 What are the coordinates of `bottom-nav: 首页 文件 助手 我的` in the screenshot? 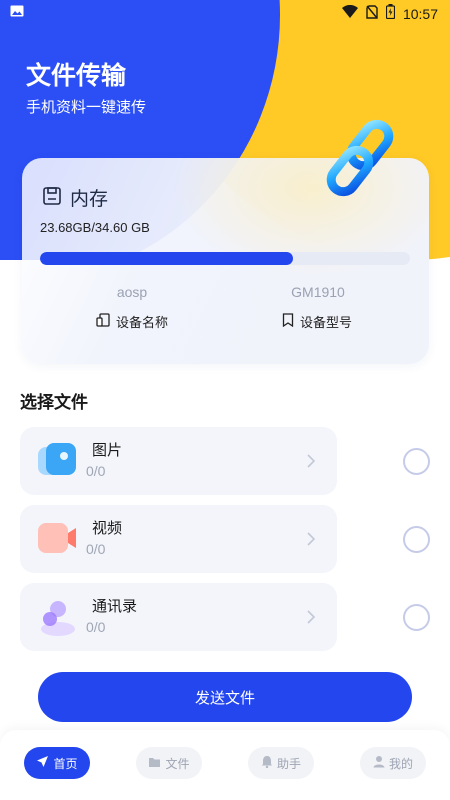 It's located at (225, 765).